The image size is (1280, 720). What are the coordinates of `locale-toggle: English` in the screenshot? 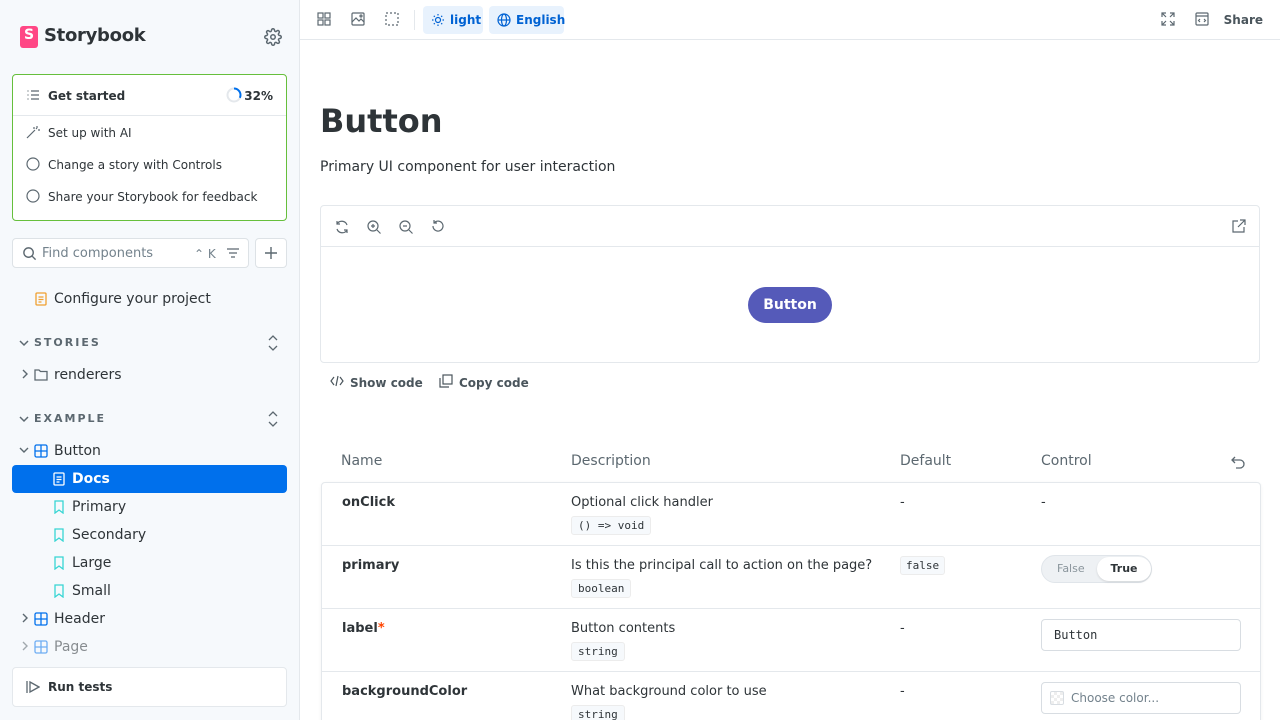 It's located at (527, 20).